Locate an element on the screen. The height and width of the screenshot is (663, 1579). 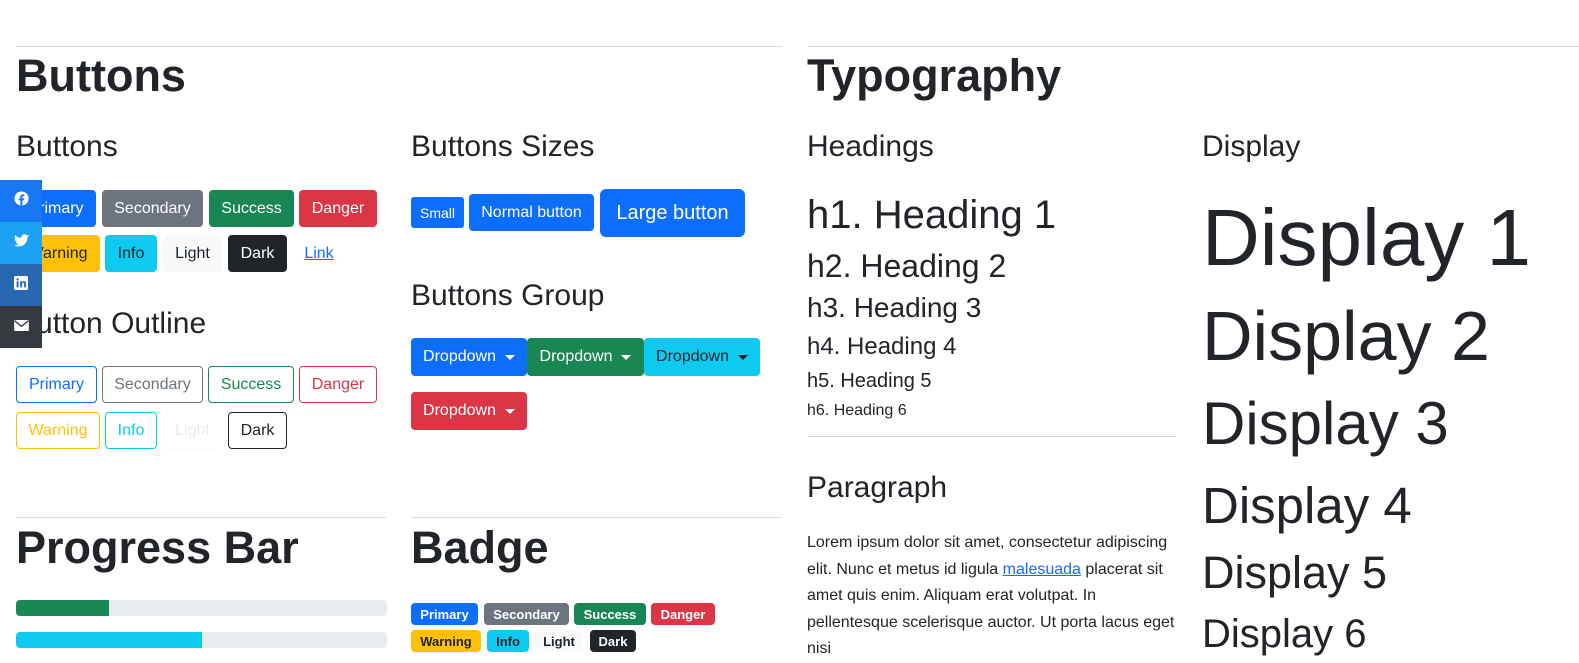
dark-button: Dark is located at coordinates (257, 253).